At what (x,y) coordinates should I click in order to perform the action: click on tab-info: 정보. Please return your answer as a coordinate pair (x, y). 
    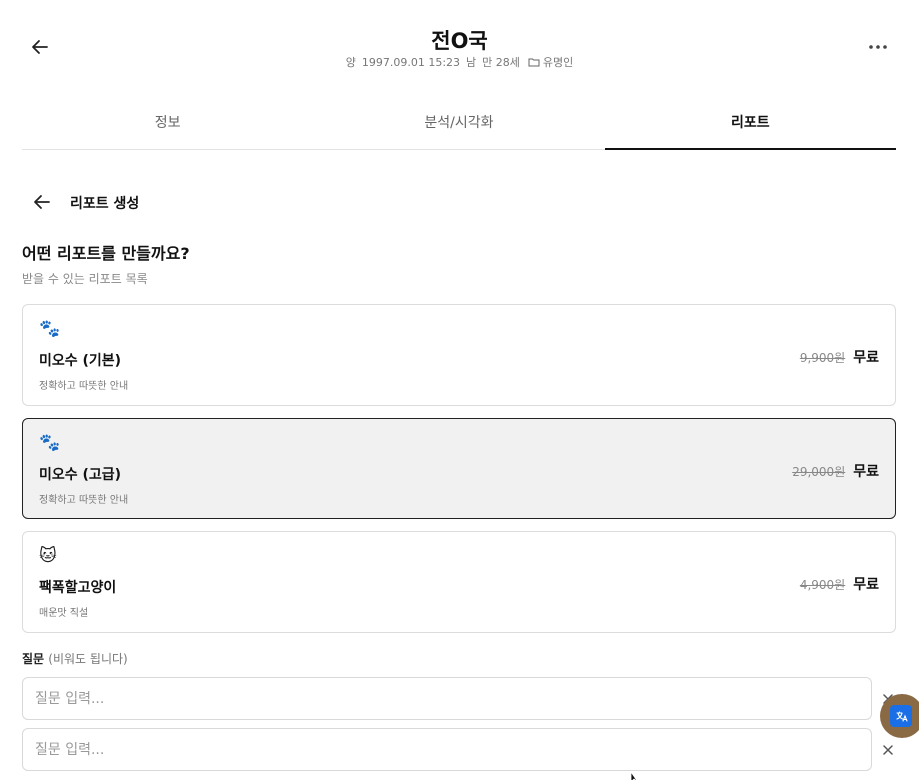
    Looking at the image, I should click on (167, 126).